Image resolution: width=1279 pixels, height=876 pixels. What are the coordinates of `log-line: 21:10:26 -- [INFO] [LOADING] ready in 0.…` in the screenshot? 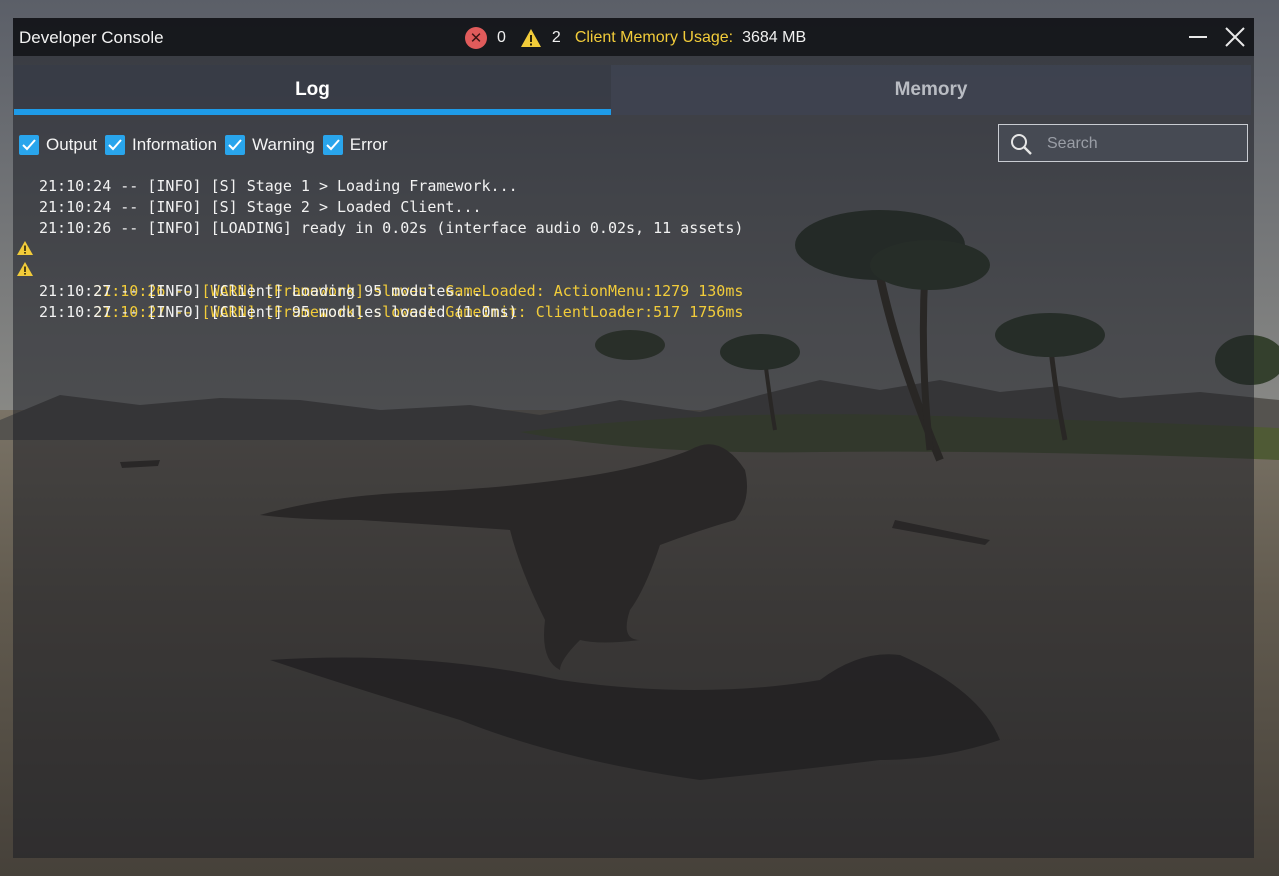 It's located at (391, 228).